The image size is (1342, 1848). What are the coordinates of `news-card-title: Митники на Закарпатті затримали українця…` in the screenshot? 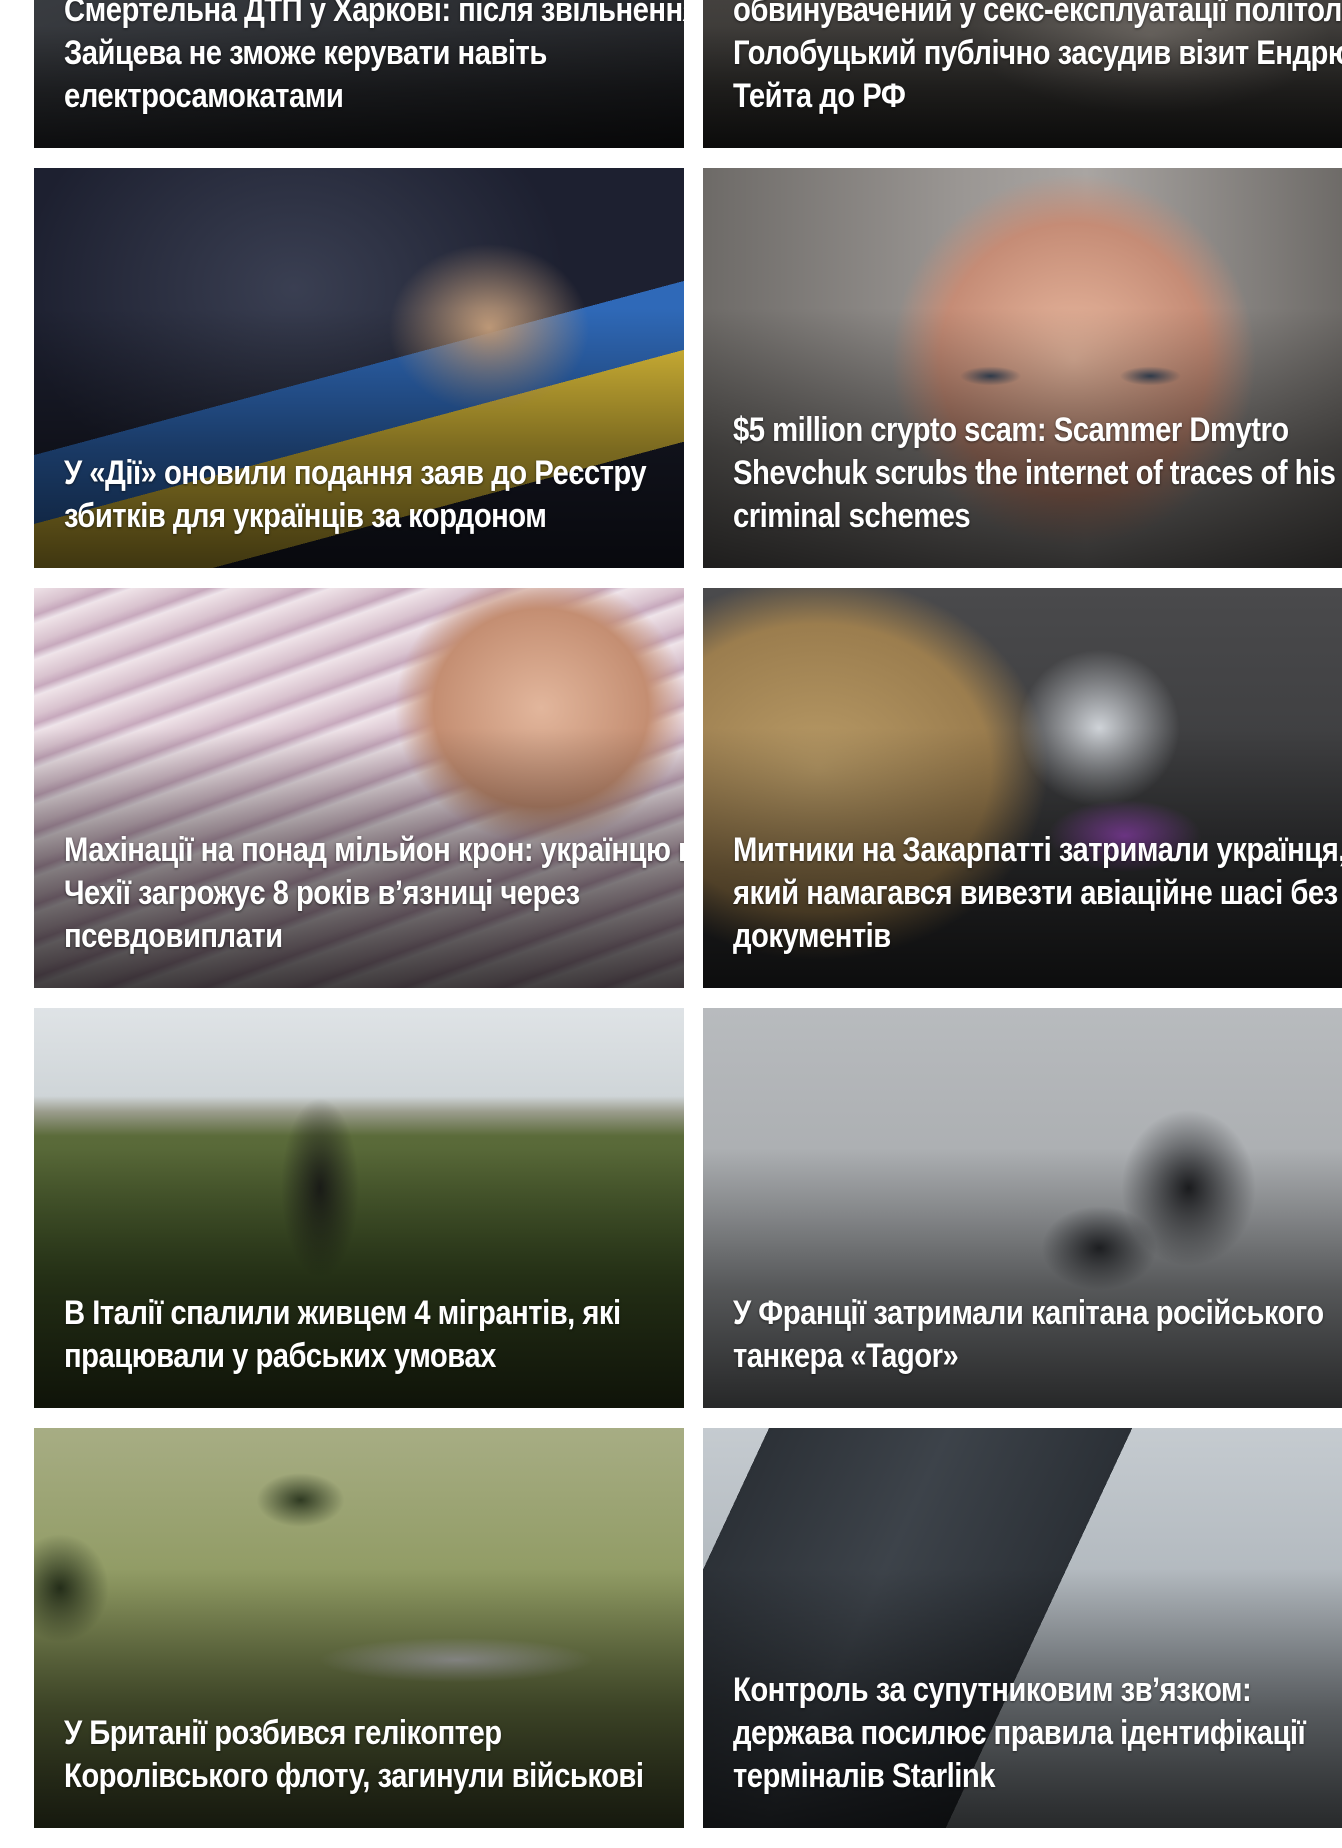 It's located at (1037, 893).